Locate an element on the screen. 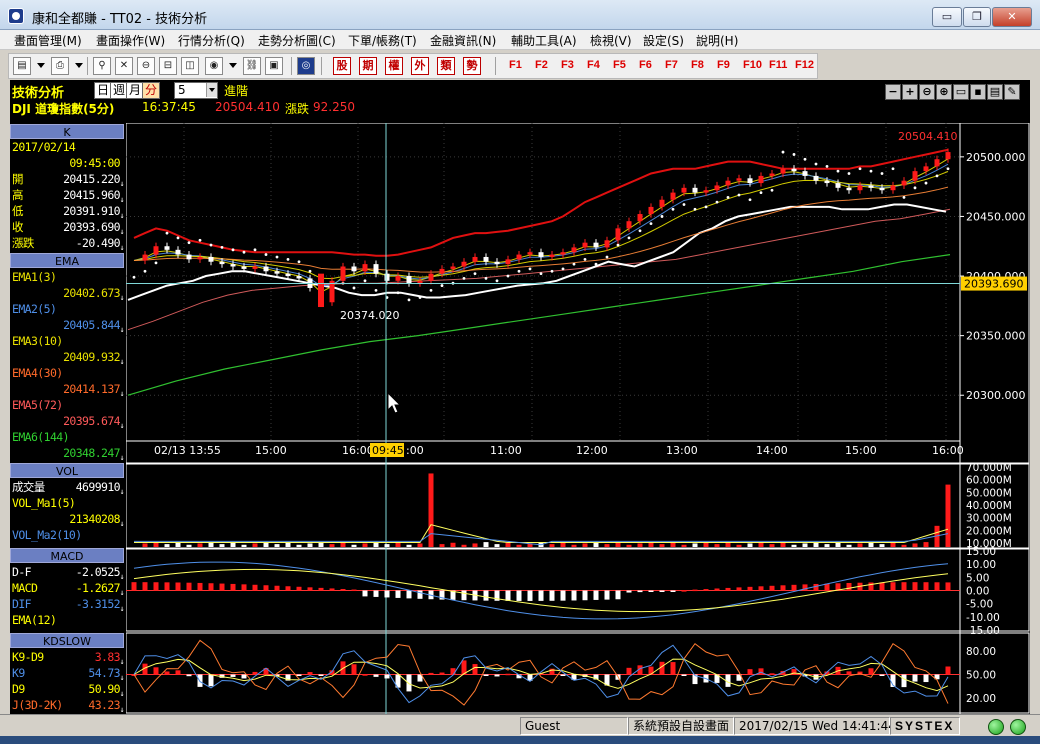 This screenshot has width=1040, height=744. menu-item-4: 下單/帳務(T) is located at coordinates (382, 40).